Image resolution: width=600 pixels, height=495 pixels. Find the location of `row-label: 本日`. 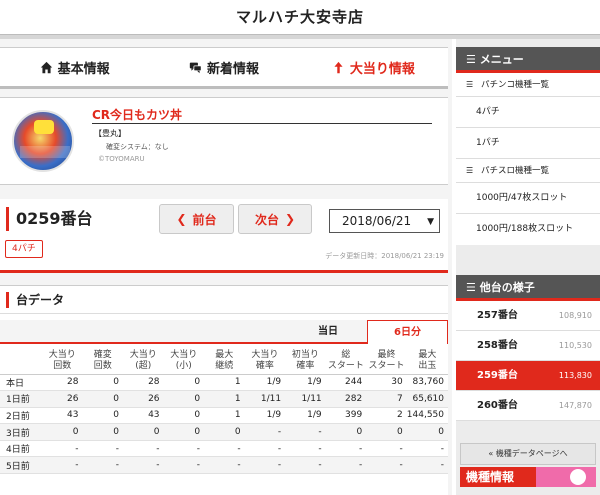

row-label: 本日 is located at coordinates (21, 383).